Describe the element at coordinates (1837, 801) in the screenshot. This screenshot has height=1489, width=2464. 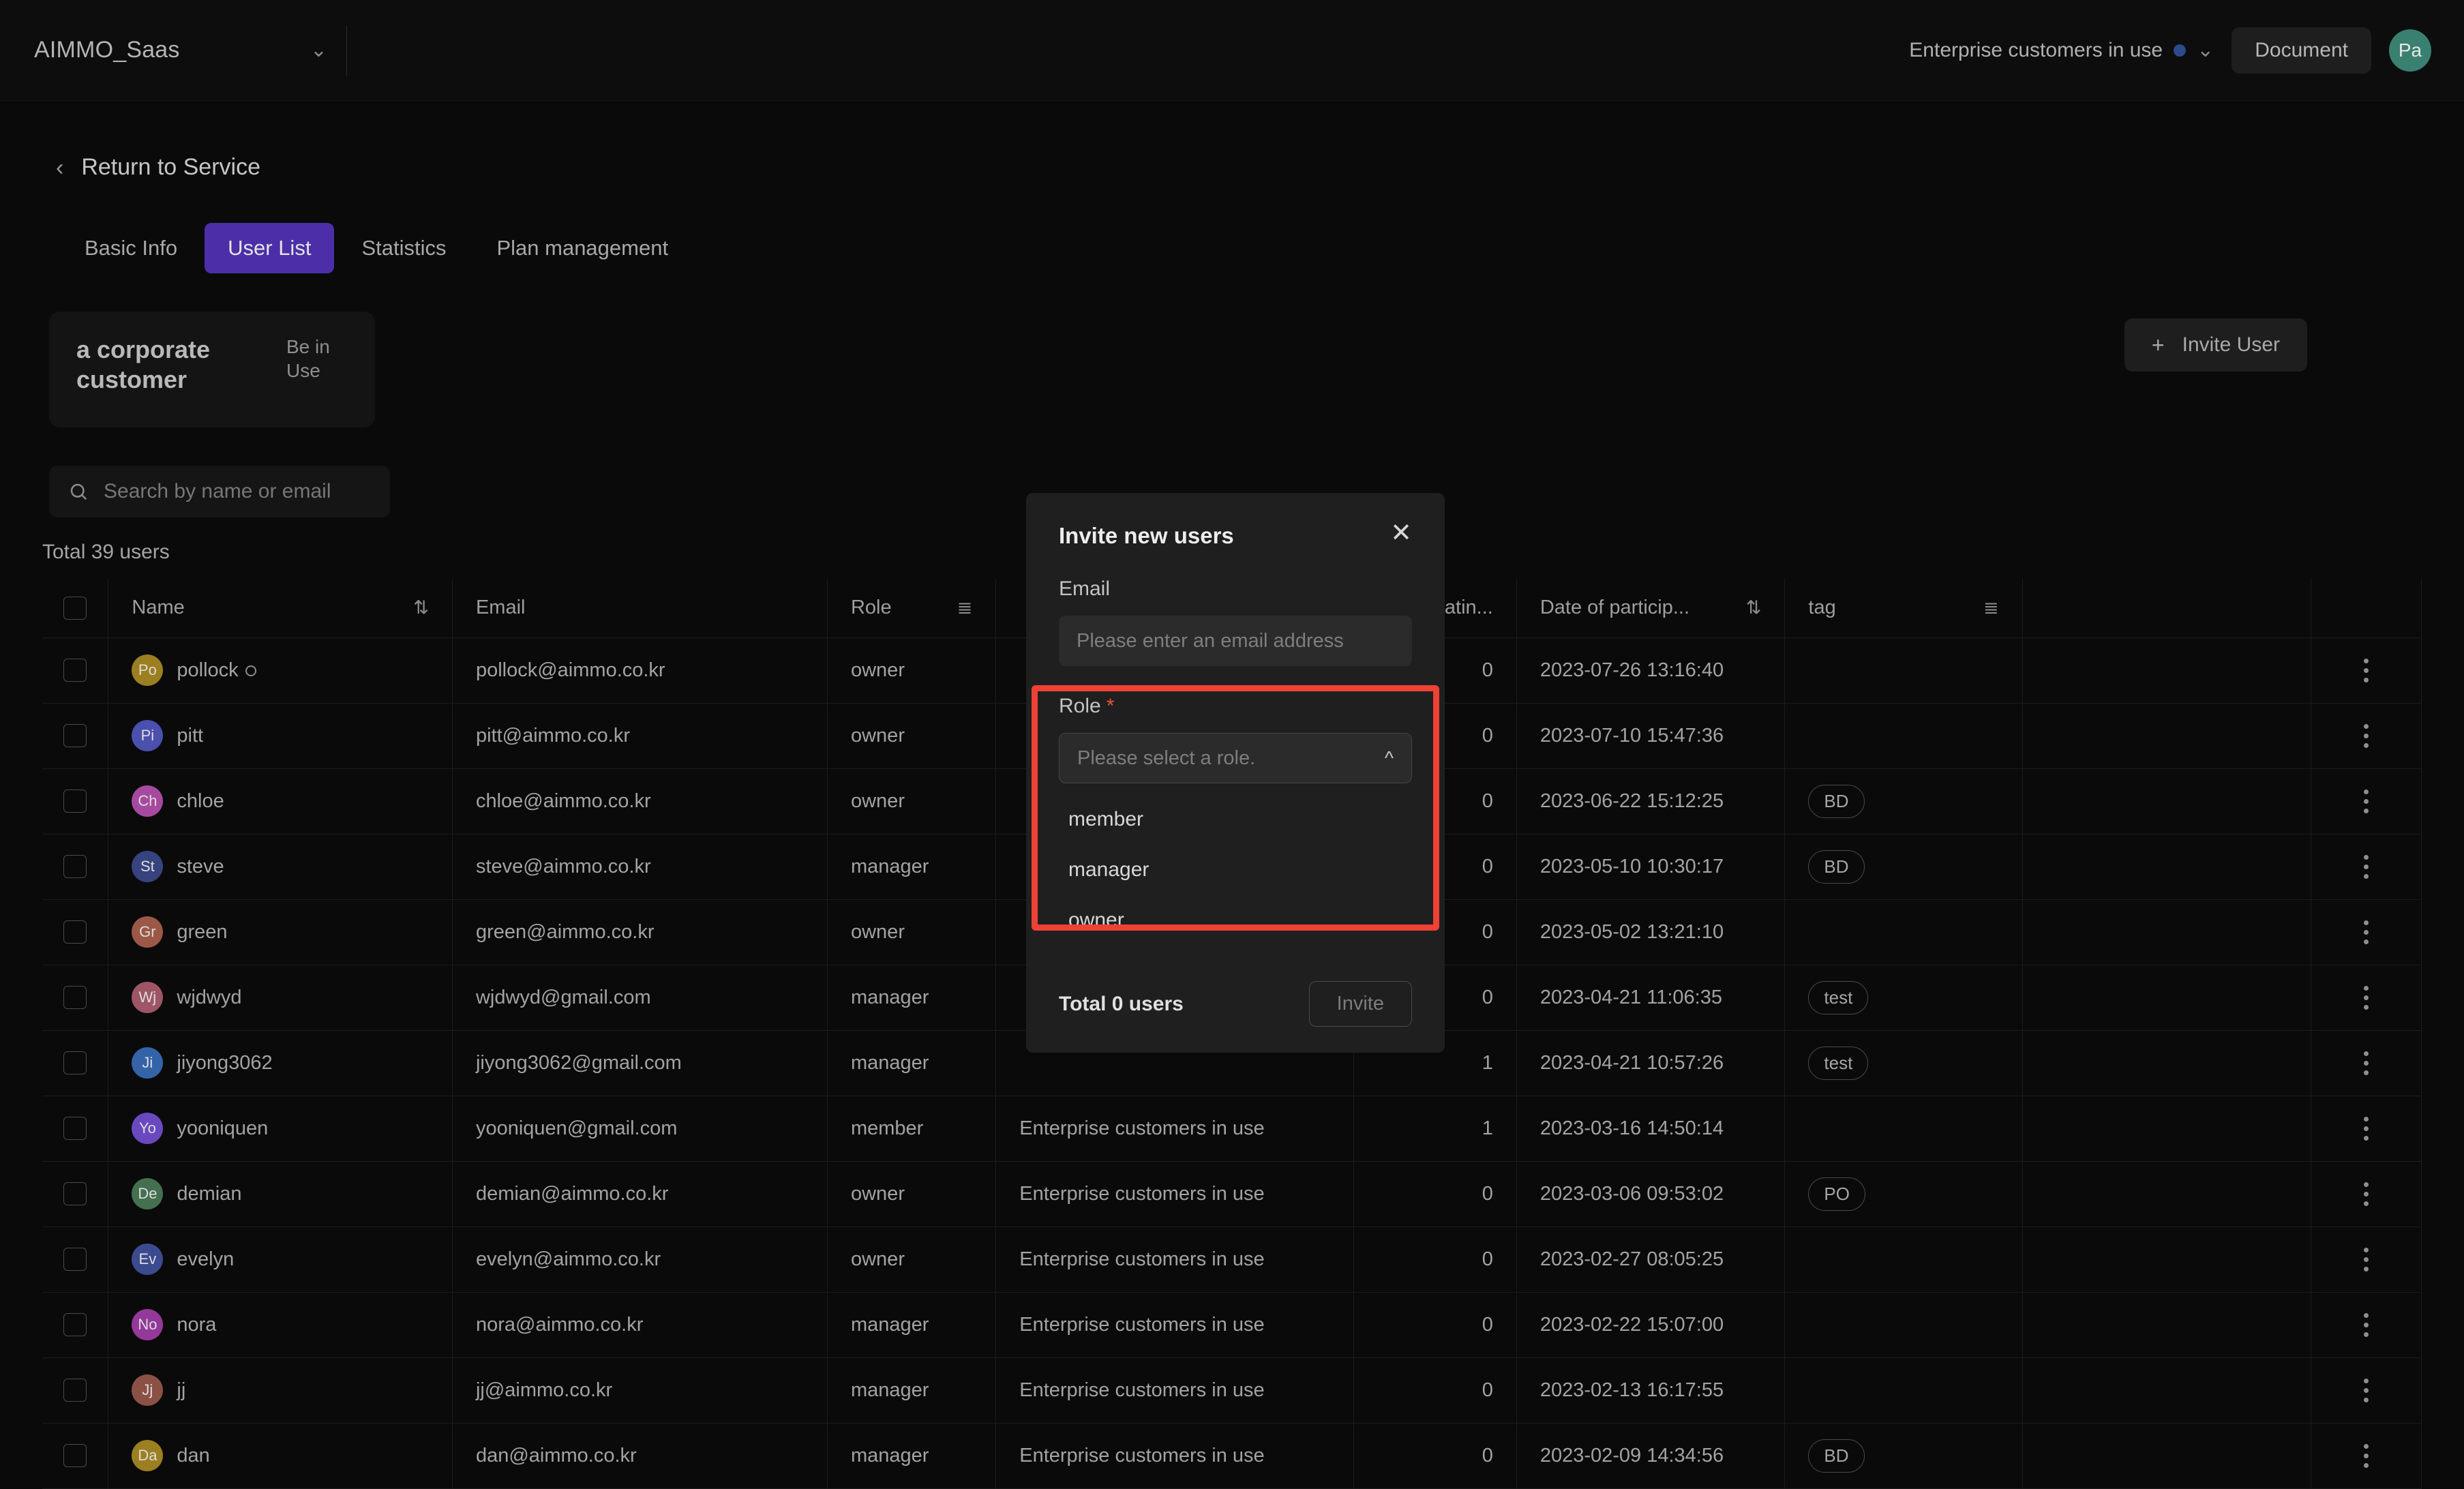
I see `status-badge: BD` at that location.